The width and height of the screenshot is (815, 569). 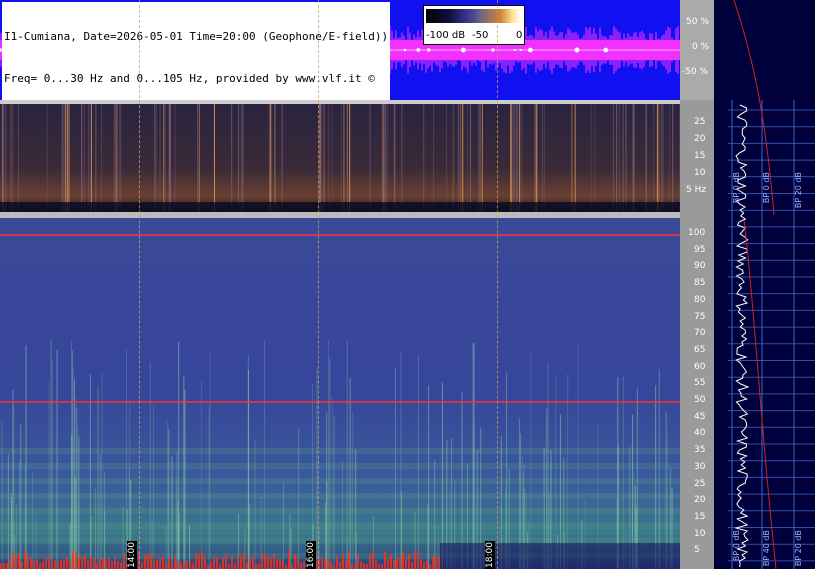 I want to click on high-frequency-tick: 100, so click(x=697, y=233).